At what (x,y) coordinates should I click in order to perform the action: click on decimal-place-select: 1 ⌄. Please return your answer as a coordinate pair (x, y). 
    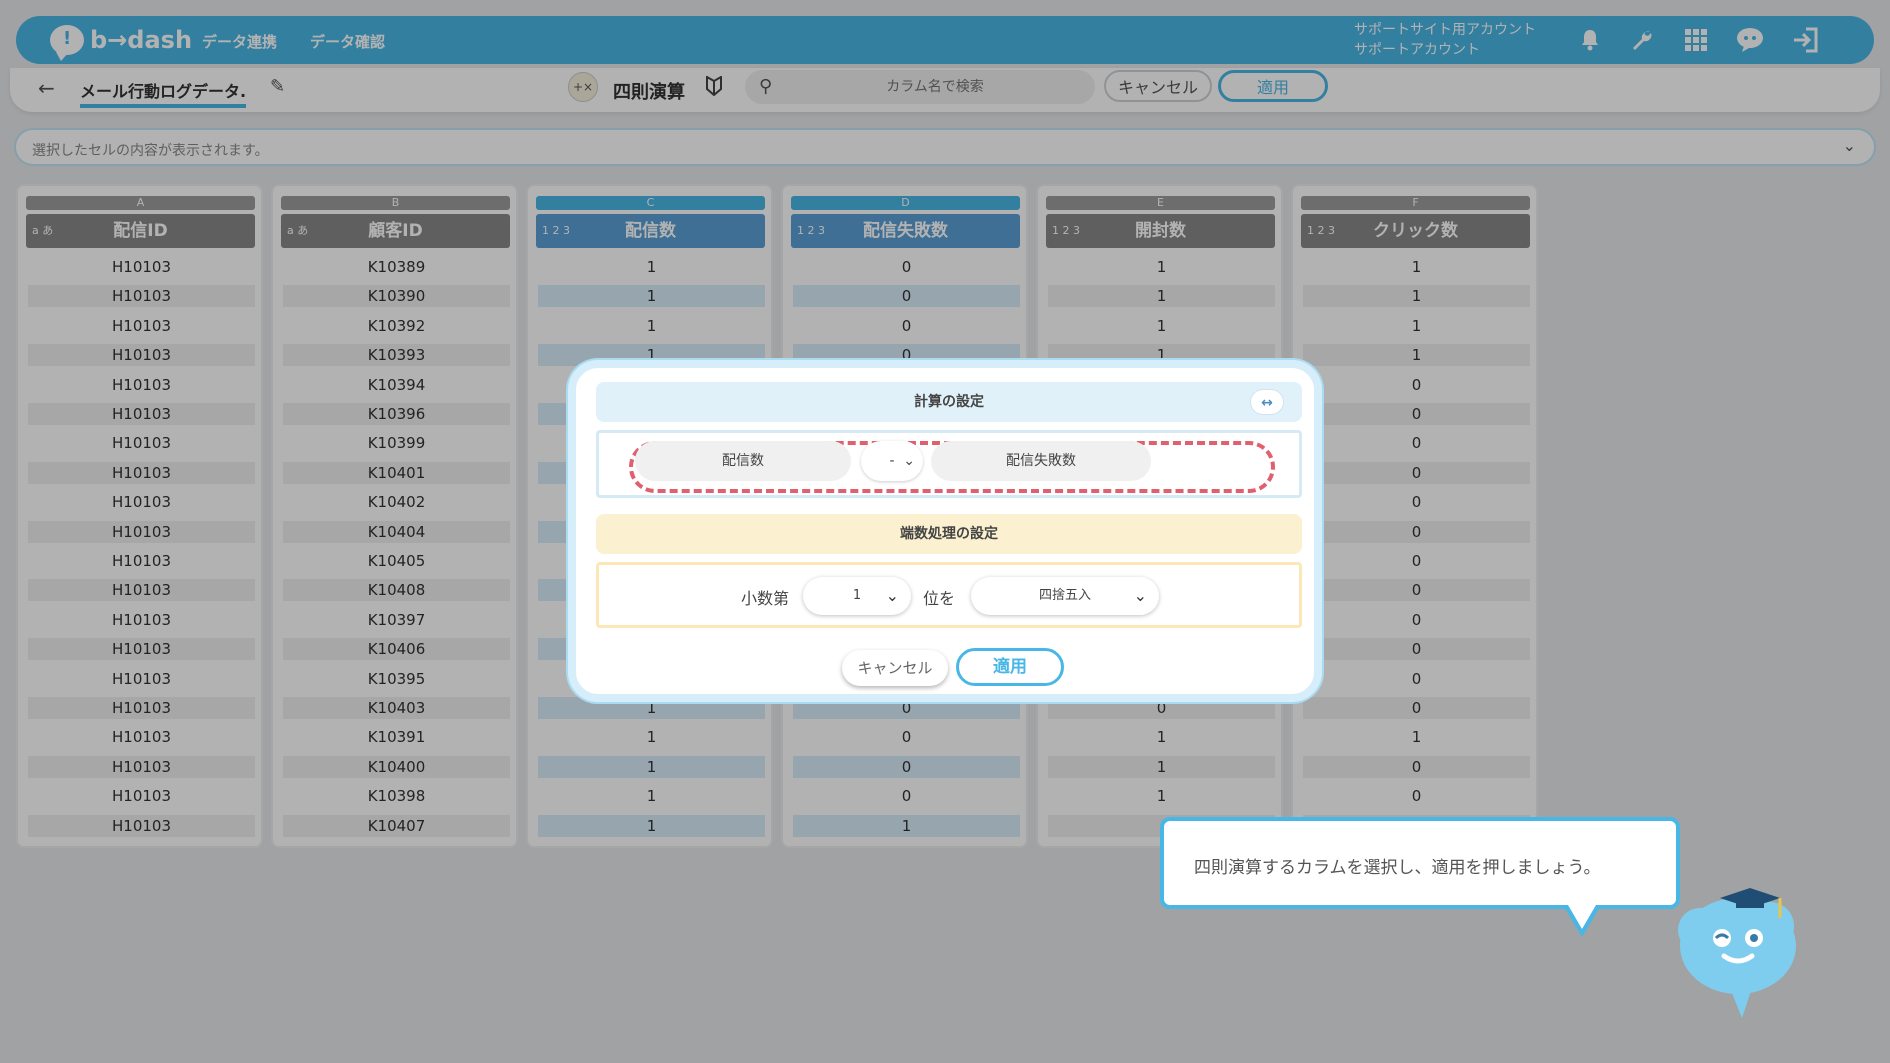
    Looking at the image, I should click on (857, 596).